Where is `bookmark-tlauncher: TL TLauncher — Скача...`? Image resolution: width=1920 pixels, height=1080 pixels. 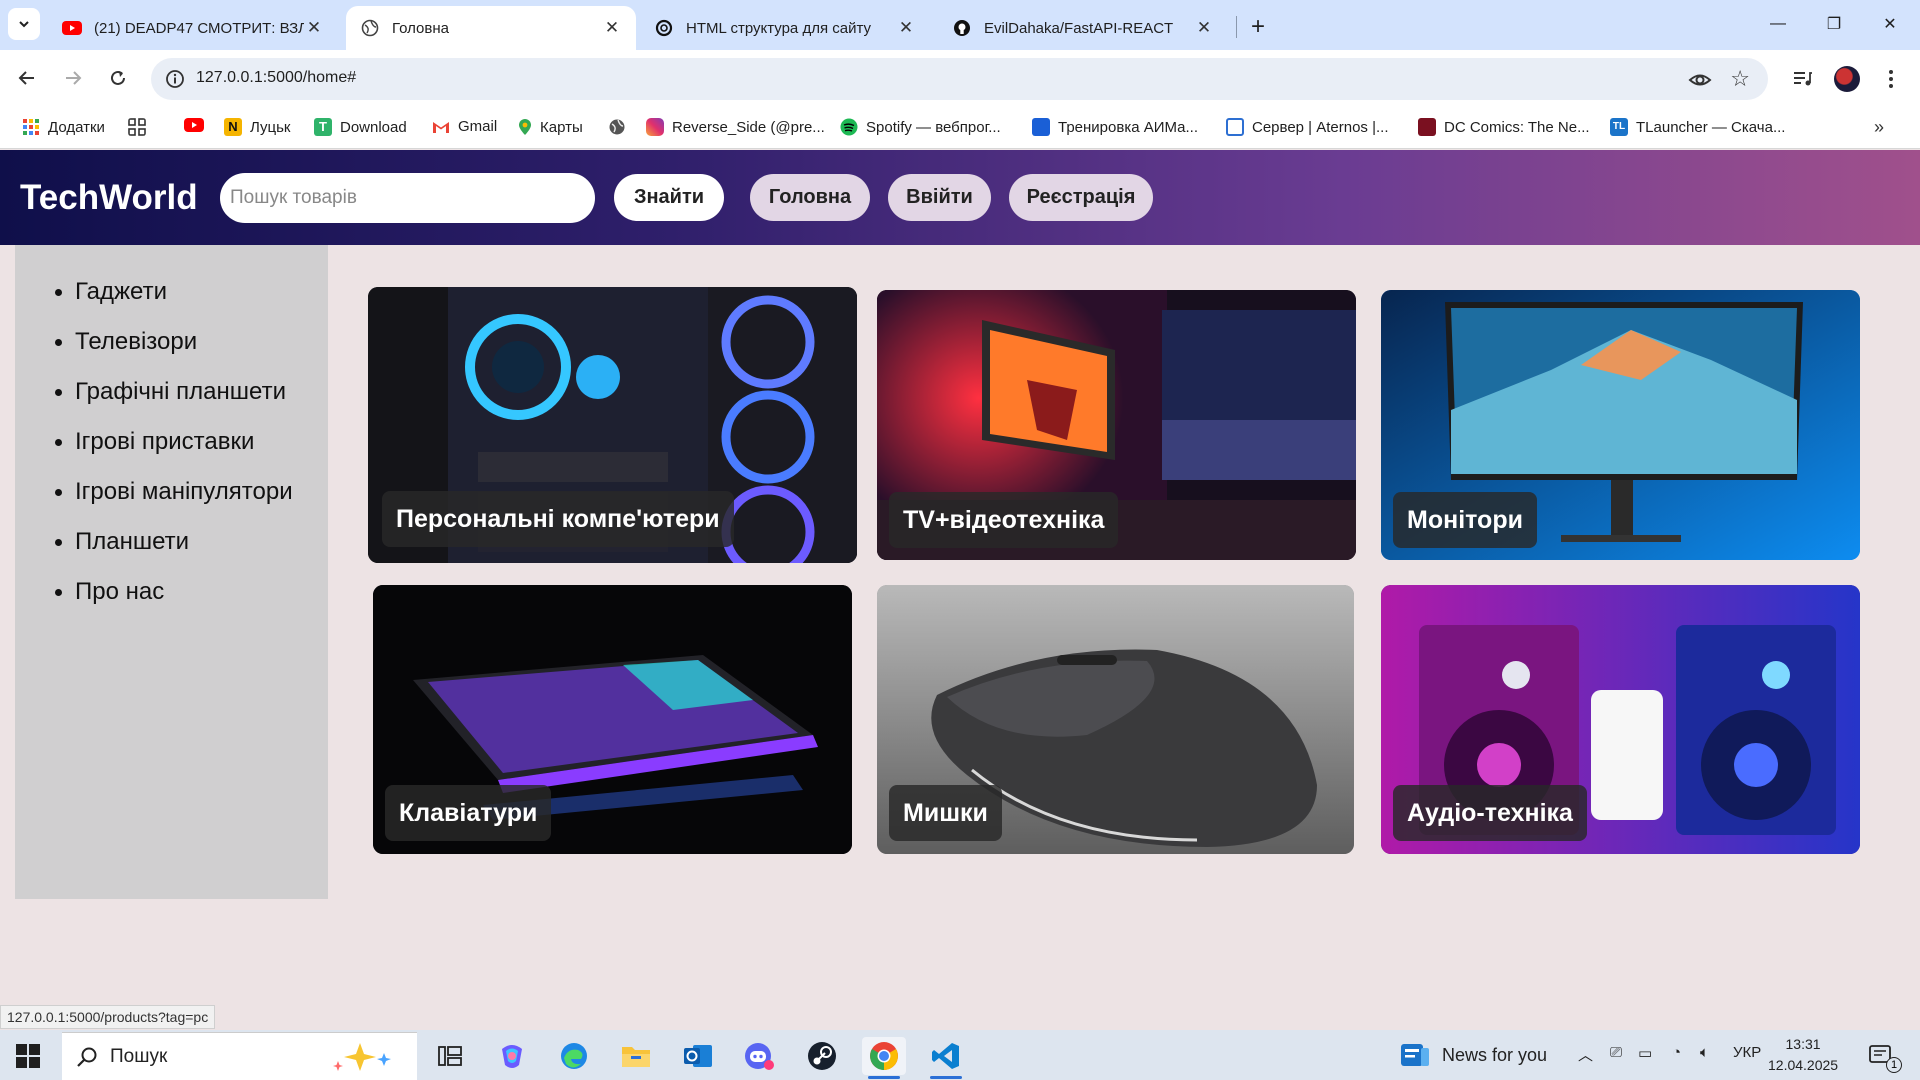 bookmark-tlauncher: TL TLauncher — Скача... is located at coordinates (1697, 127).